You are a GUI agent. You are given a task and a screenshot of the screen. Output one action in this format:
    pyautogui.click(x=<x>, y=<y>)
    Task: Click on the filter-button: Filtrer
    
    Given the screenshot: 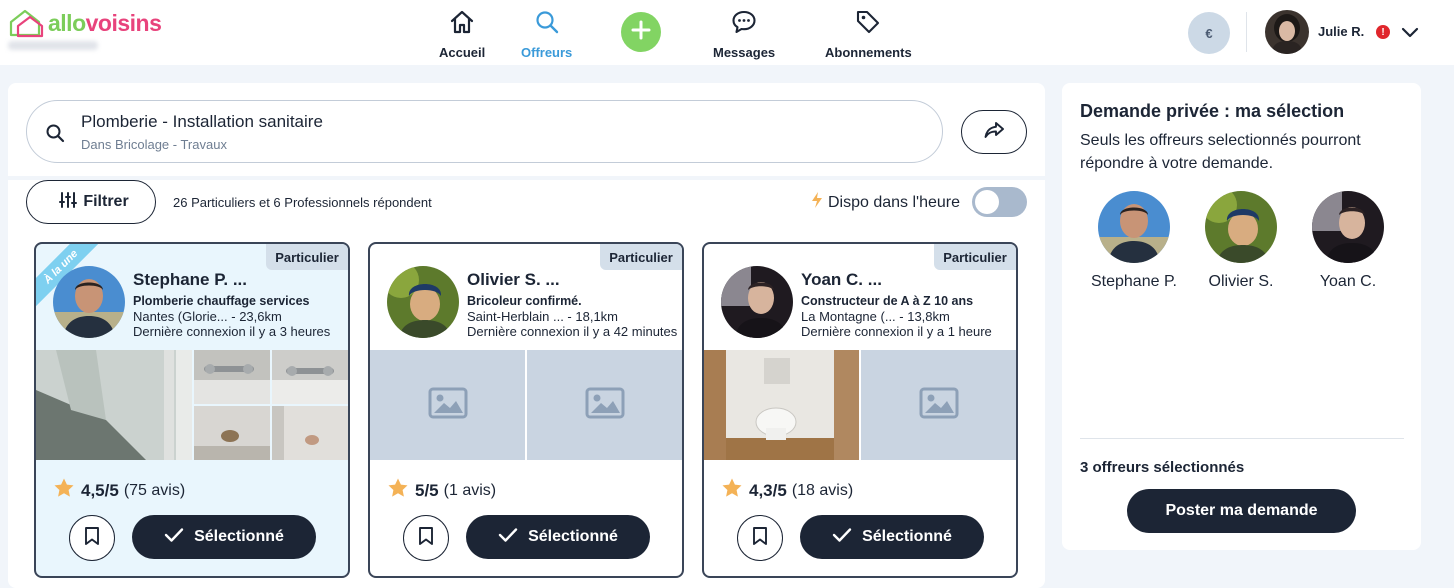 What is the action you would take?
    pyautogui.click(x=91, y=202)
    